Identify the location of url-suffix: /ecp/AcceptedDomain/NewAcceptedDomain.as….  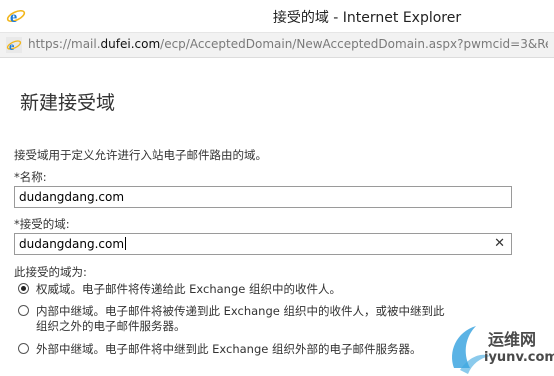
(354, 44).